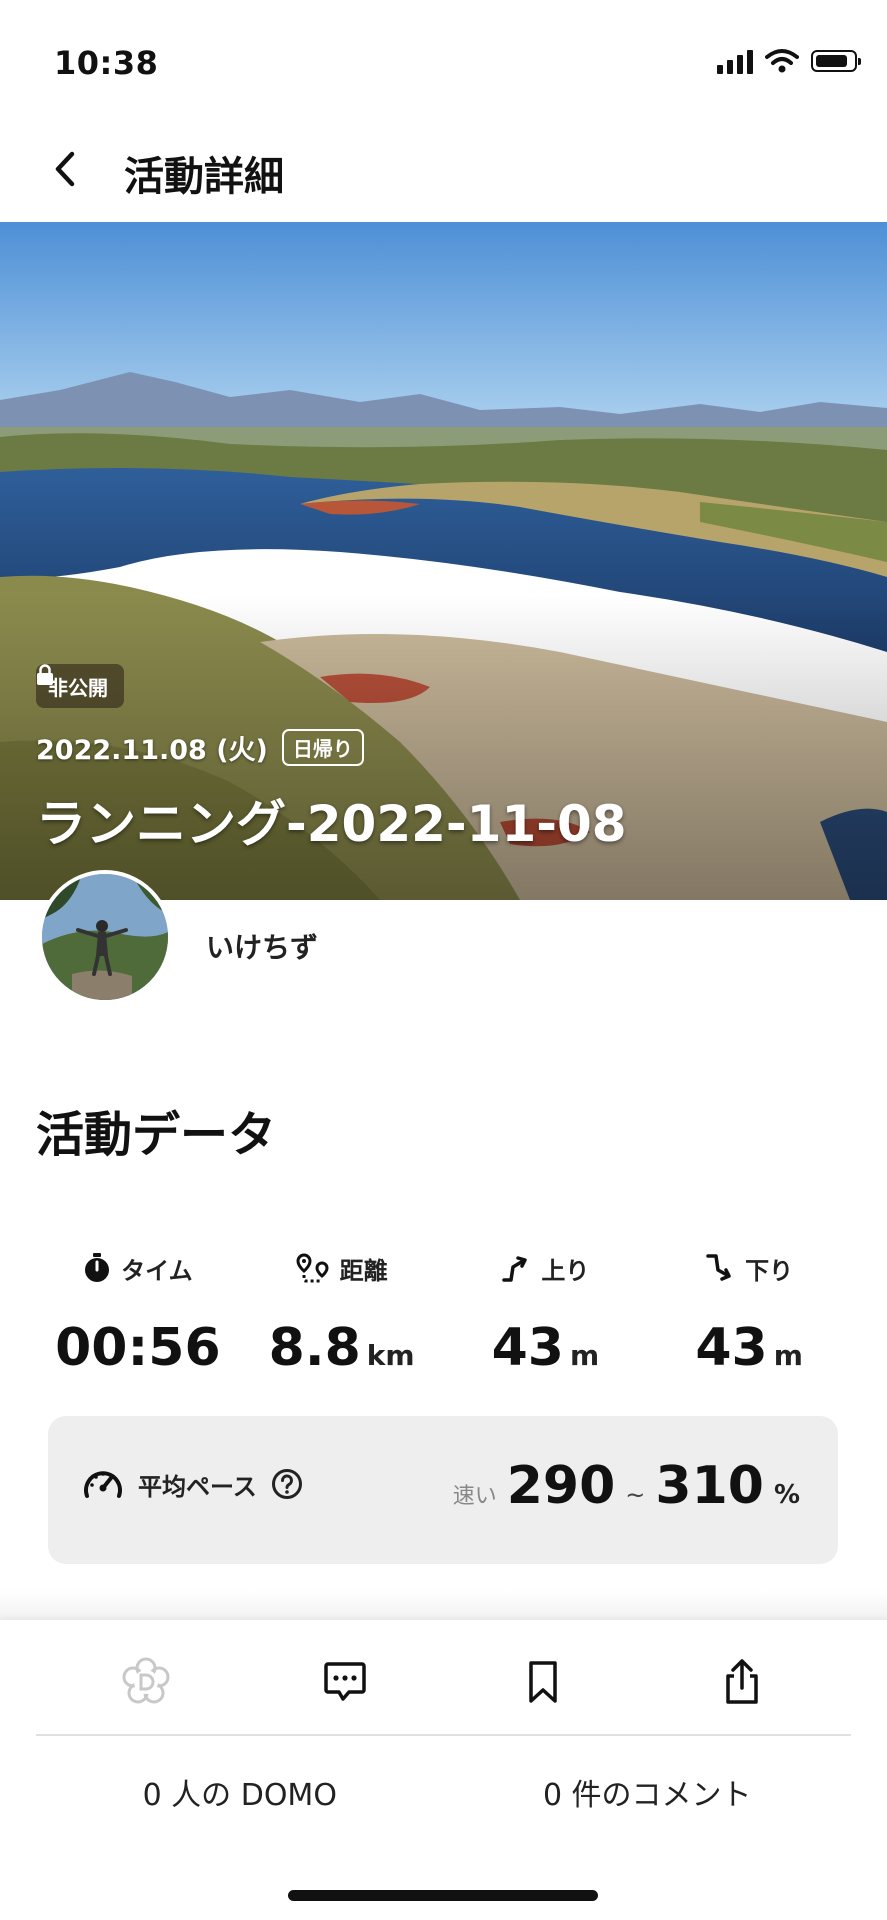 The image size is (887, 1920). Describe the element at coordinates (443, 60) in the screenshot. I see `status-bar: 10:38` at that location.